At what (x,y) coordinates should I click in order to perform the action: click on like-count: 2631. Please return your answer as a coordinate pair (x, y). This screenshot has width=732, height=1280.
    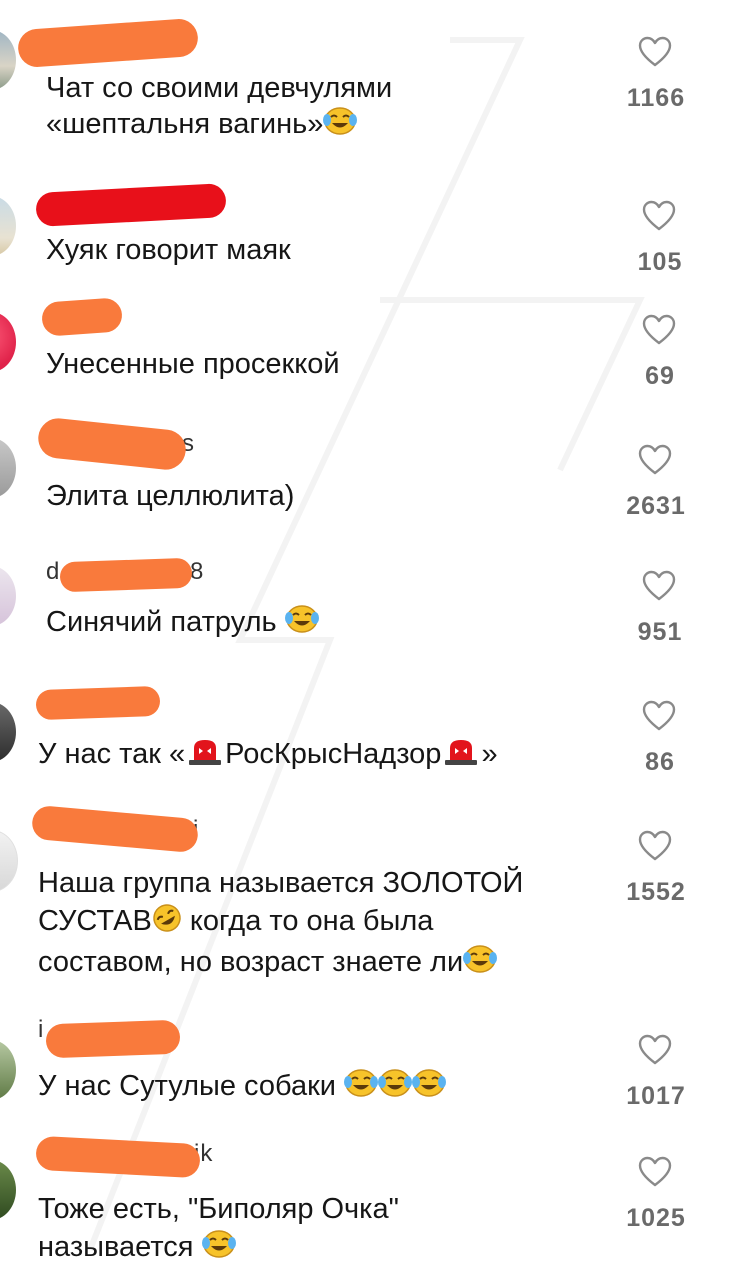
    Looking at the image, I should click on (656, 506).